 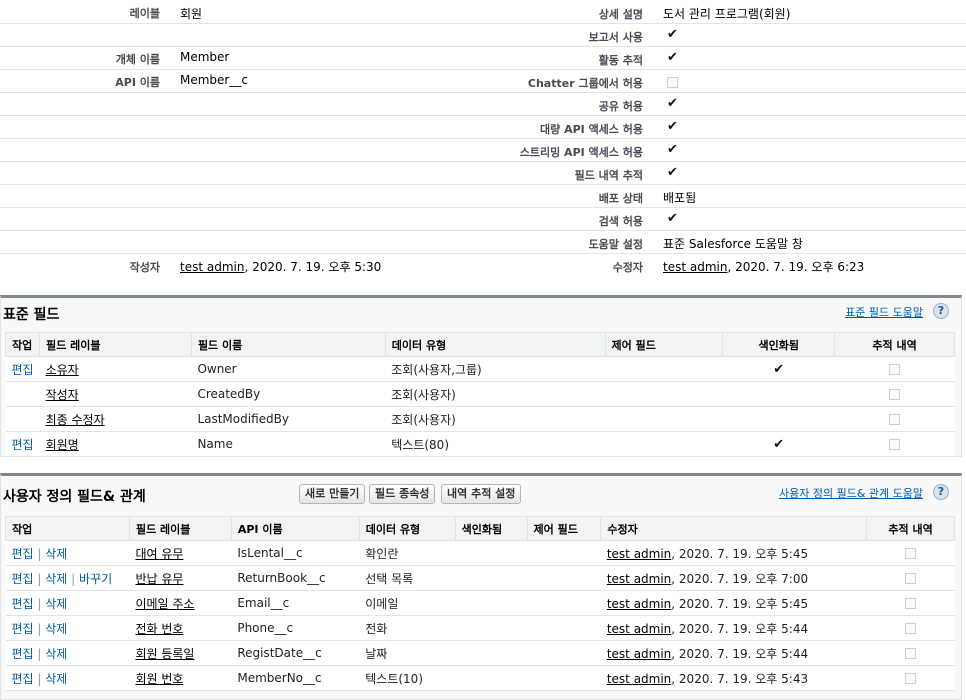 What do you see at coordinates (407, 553) in the screenshot?
I see `data-type-cell: 확인란` at bounding box center [407, 553].